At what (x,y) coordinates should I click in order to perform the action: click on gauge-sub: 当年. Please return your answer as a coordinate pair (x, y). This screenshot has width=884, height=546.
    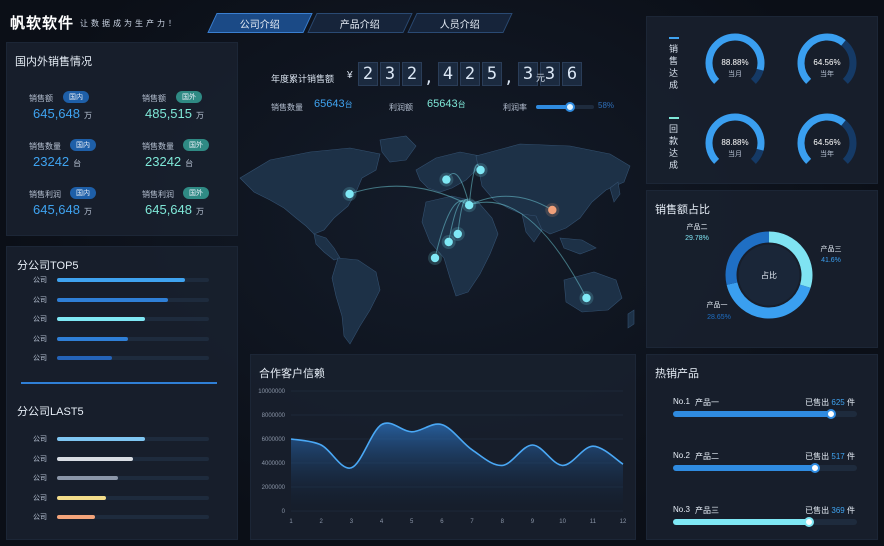
    Looking at the image, I should click on (827, 73).